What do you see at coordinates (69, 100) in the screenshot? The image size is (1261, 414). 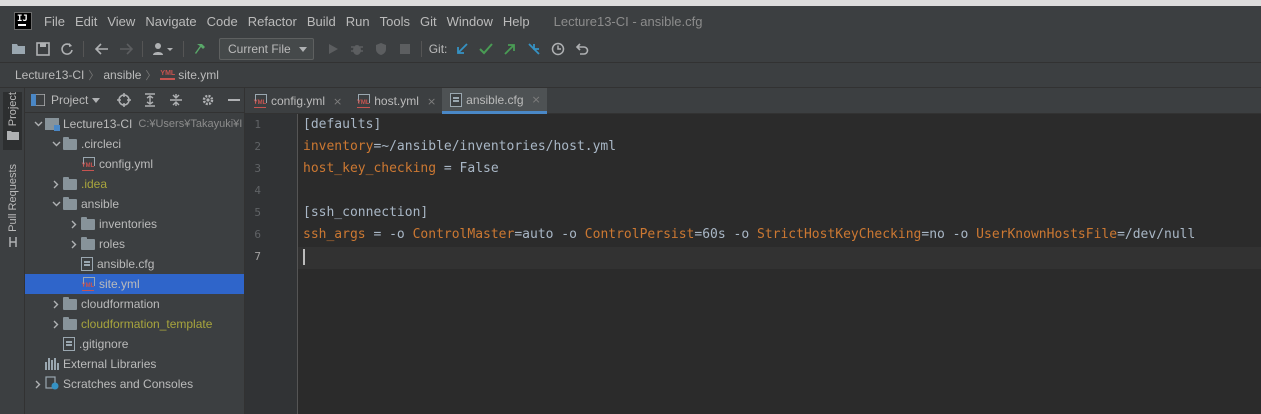 I see `project-panel-title: Project` at bounding box center [69, 100].